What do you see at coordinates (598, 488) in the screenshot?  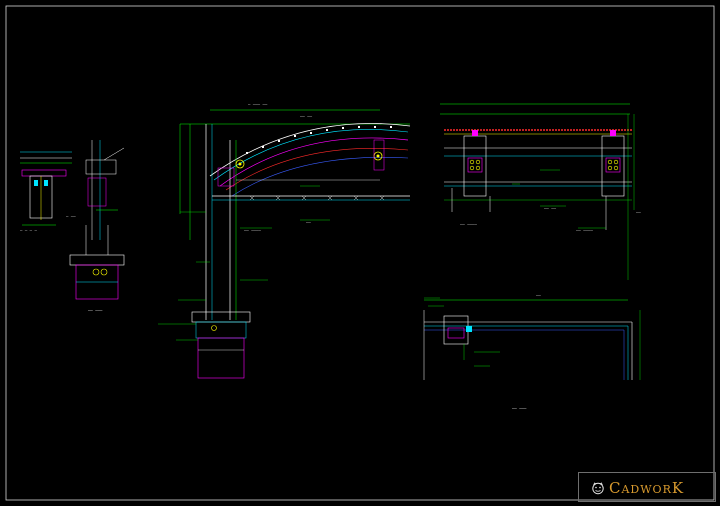 I see `tiger-head-icon` at bounding box center [598, 488].